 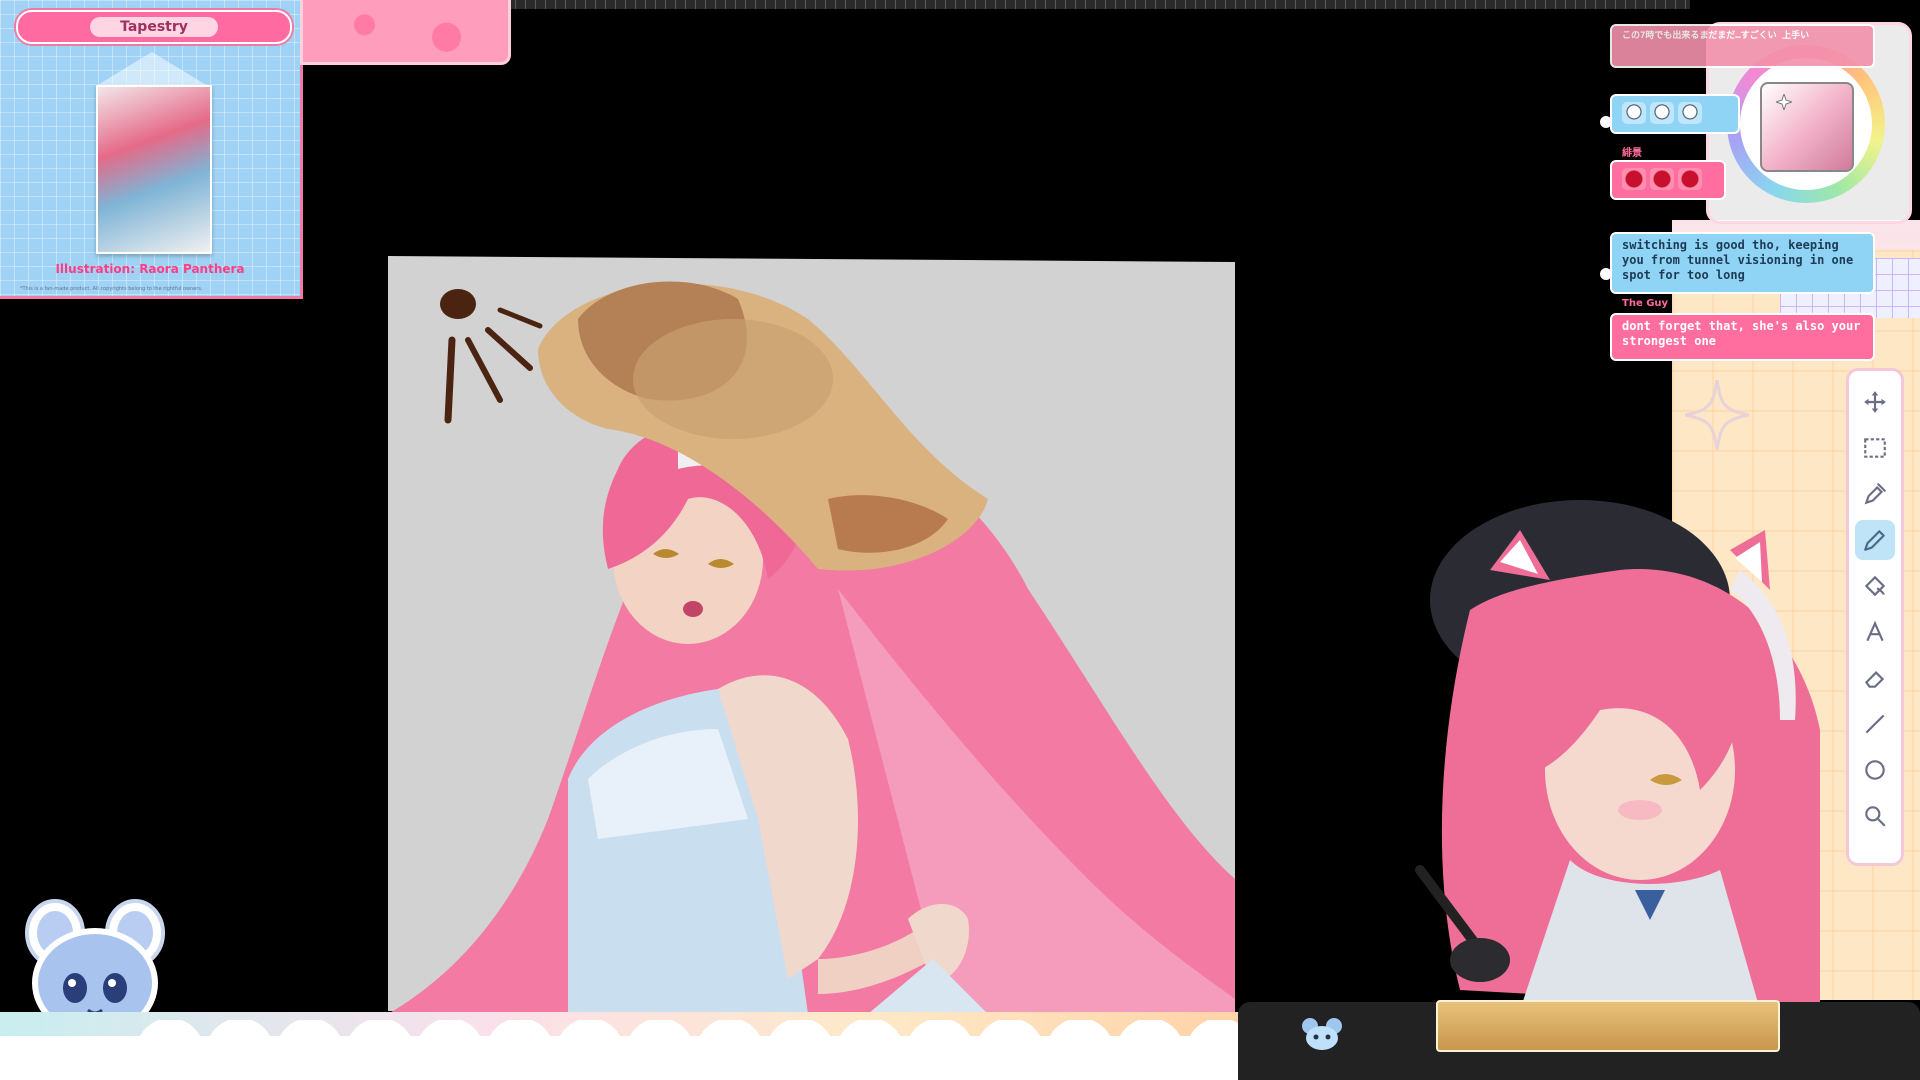 I want to click on tapestry-title-bar: Tapestry, so click(x=154, y=27).